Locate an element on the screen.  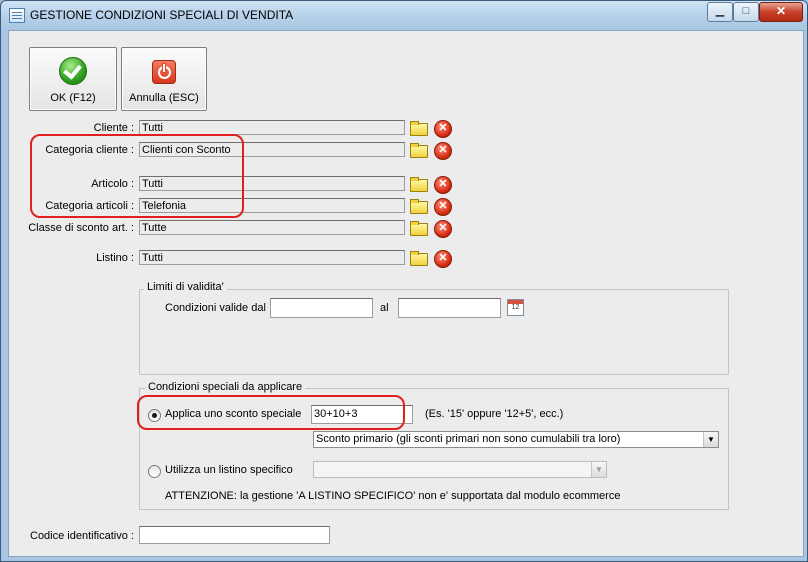
clear-cliente-button: ✕ is located at coordinates (443, 129).